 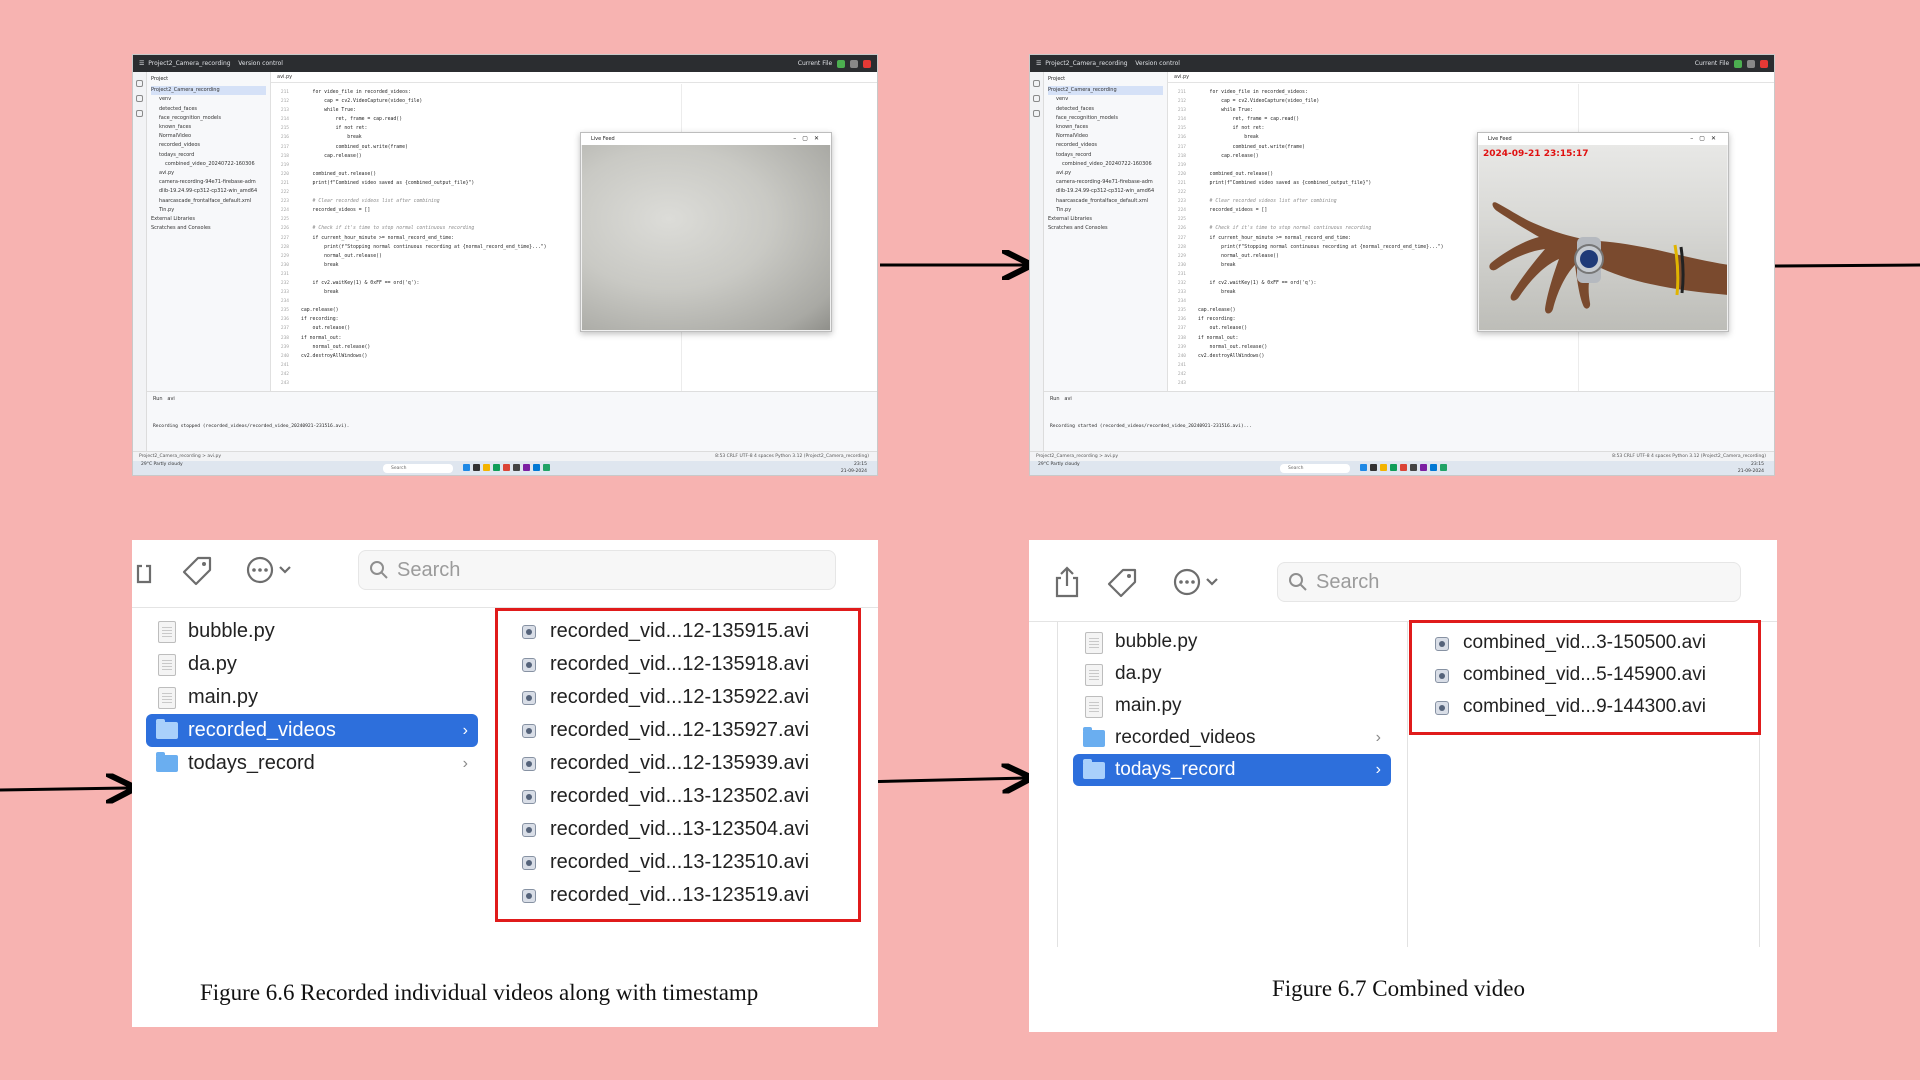 What do you see at coordinates (678, 631) in the screenshot?
I see `video-file: recorded_vid...12-135915.avi` at bounding box center [678, 631].